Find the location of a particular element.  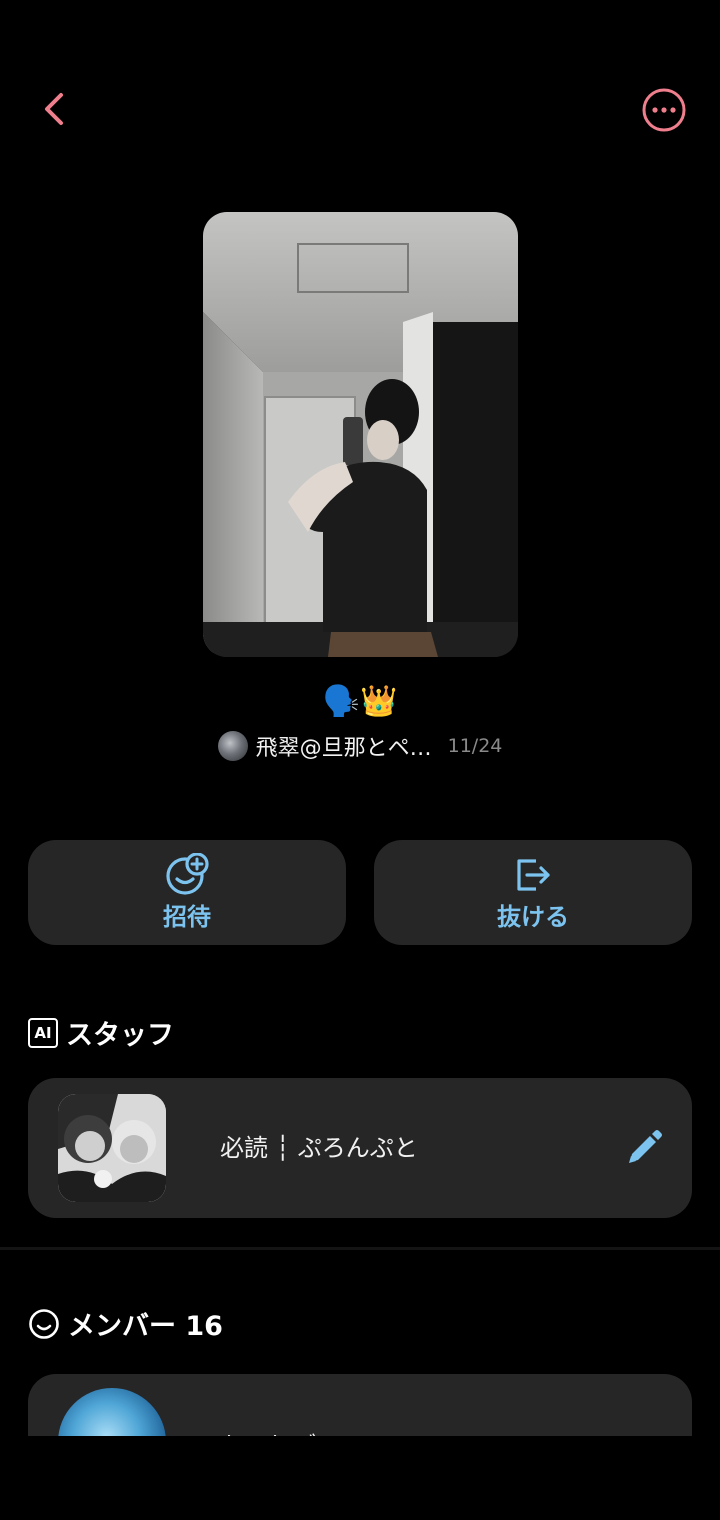

cover-photo is located at coordinates (360, 434).